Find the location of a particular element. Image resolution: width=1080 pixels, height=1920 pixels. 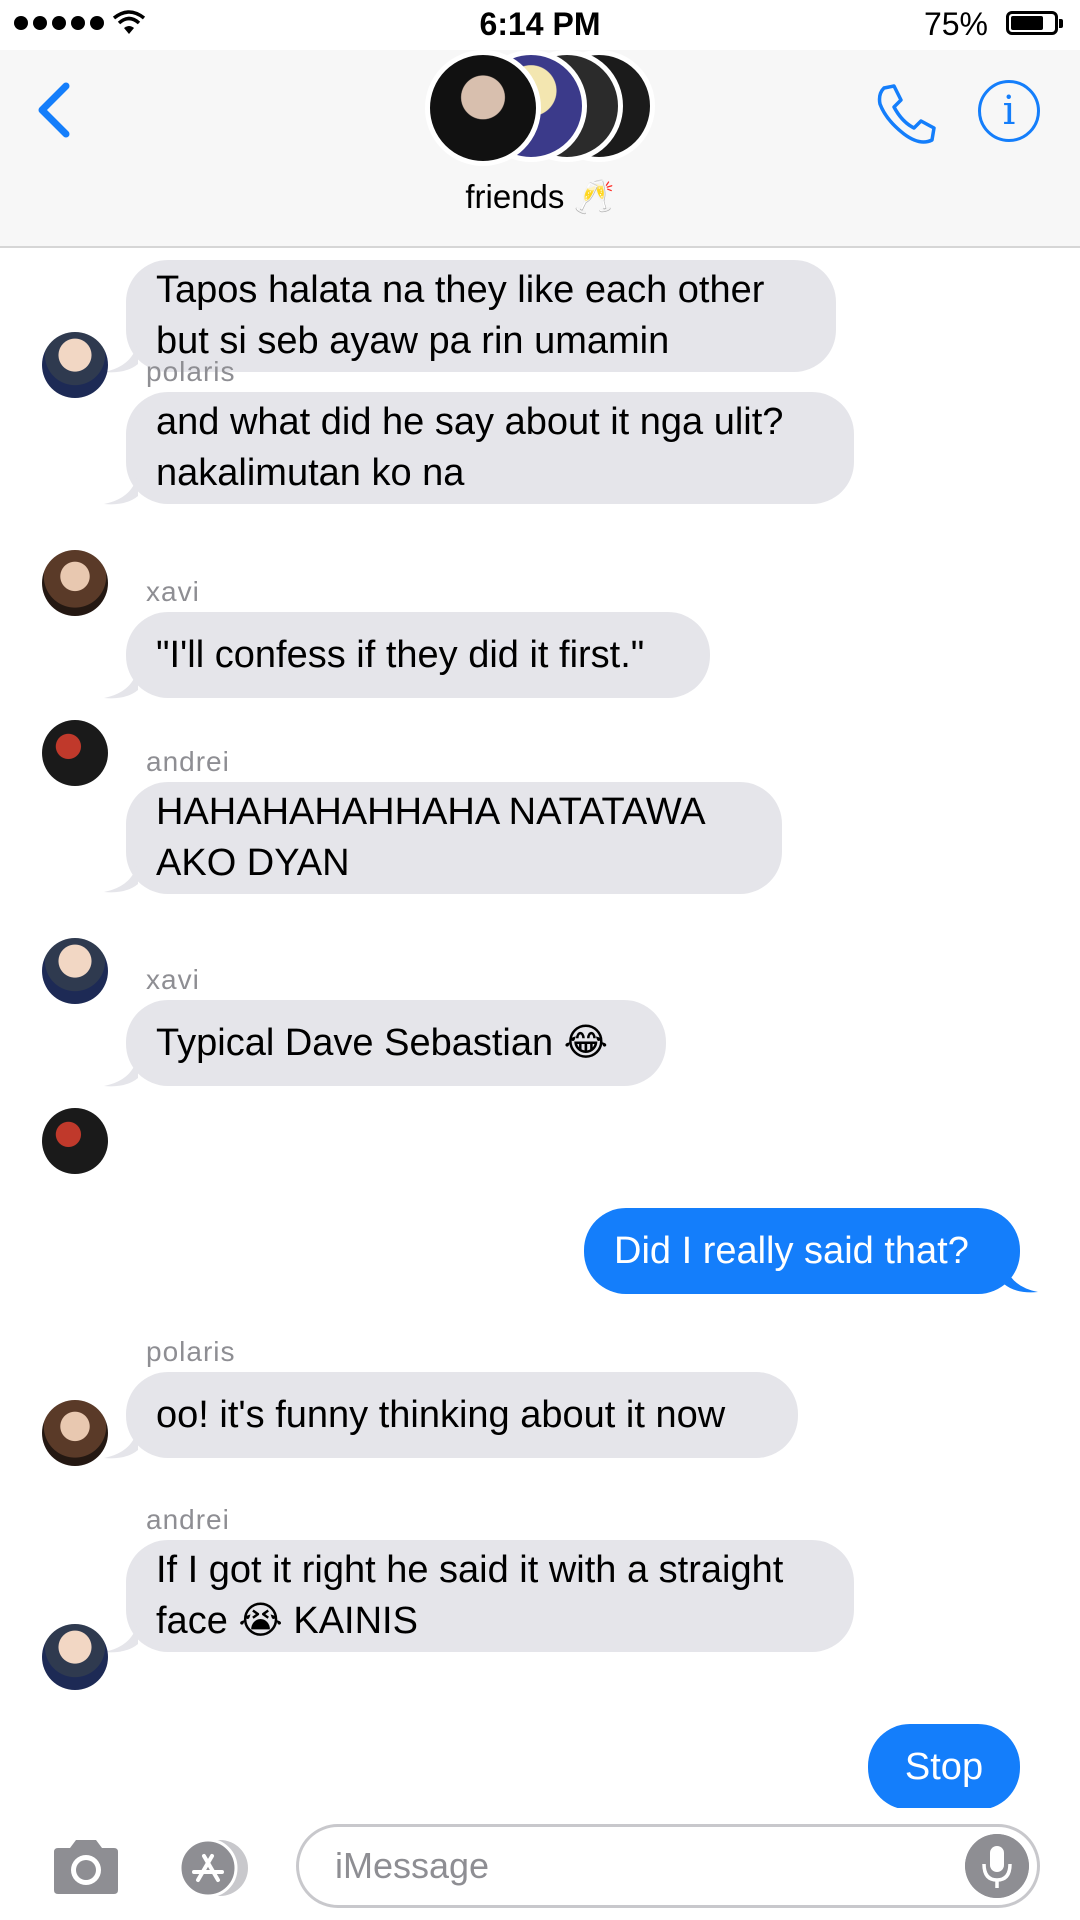

status-time: 6:14 PM is located at coordinates (540, 24).